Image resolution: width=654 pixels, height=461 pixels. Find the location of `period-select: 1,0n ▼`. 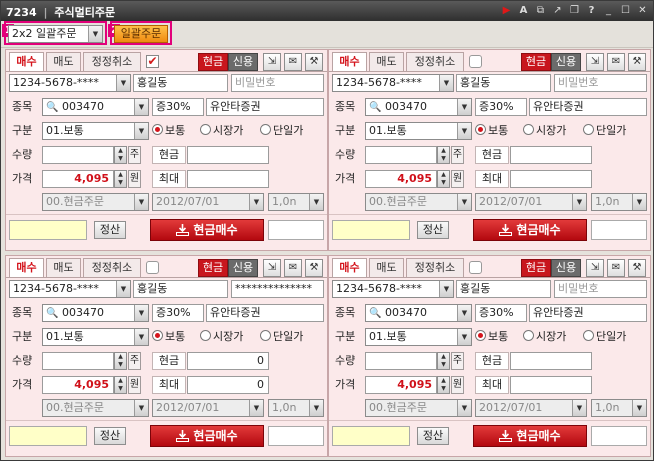

period-select: 1,0n ▼ is located at coordinates (619, 408).